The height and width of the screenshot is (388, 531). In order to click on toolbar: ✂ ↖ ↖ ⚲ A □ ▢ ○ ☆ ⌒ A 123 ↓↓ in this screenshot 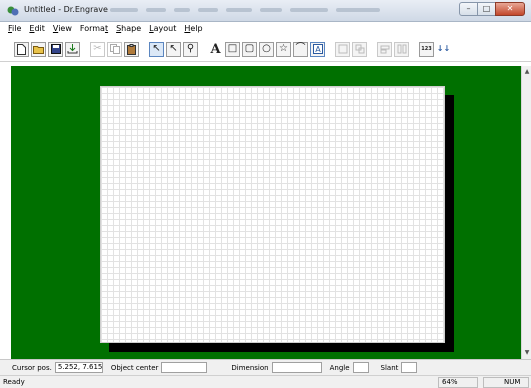, I will do `click(265, 49)`.